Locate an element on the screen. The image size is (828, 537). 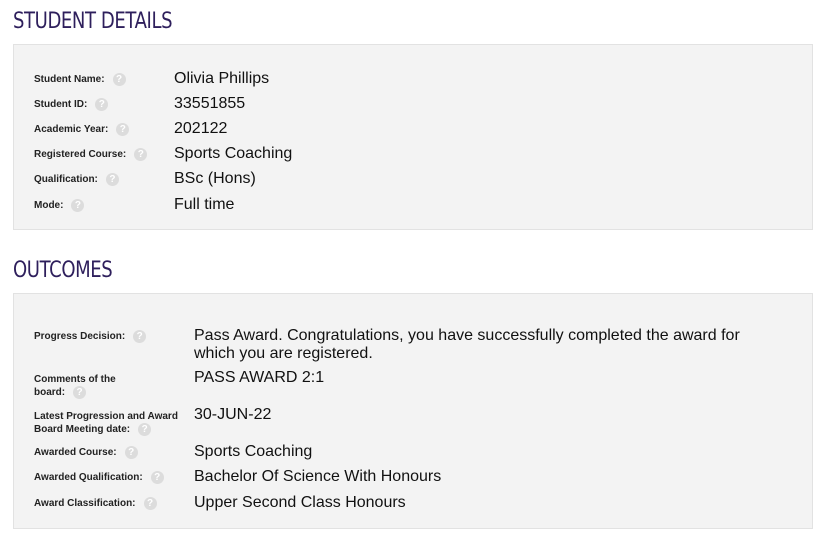
awarded-course-value: Sports Coaching is located at coordinates (253, 451).